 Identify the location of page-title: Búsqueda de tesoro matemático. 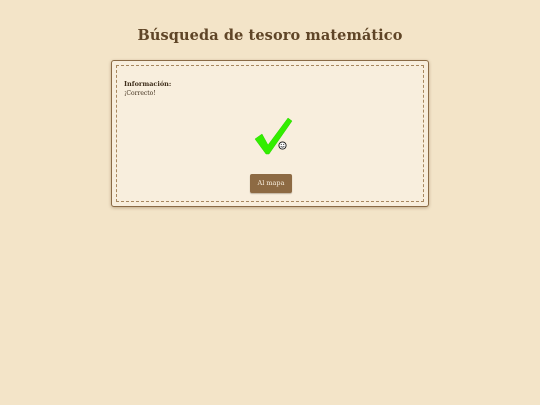
(270, 35).